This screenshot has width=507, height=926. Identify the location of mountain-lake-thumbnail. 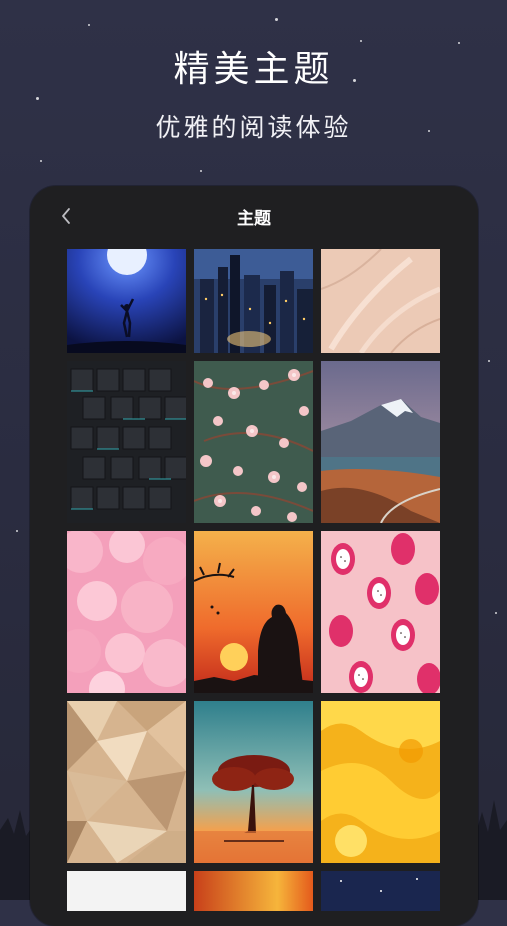
(380, 442).